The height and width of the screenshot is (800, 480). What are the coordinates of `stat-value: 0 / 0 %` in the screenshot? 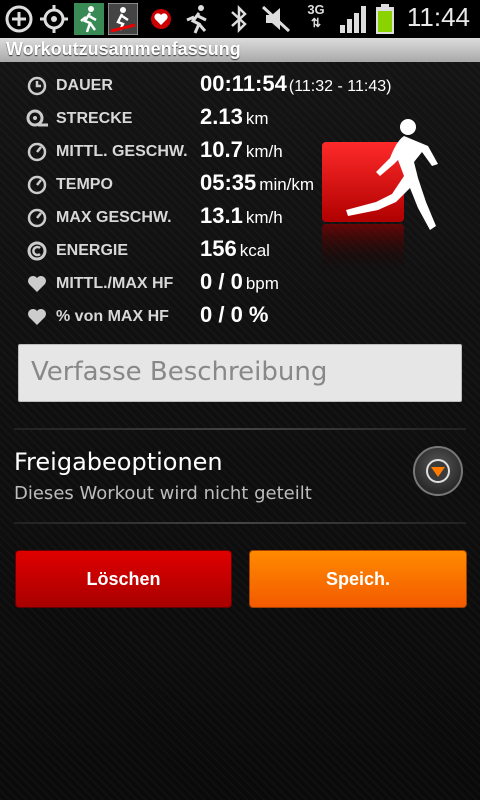 It's located at (234, 315).